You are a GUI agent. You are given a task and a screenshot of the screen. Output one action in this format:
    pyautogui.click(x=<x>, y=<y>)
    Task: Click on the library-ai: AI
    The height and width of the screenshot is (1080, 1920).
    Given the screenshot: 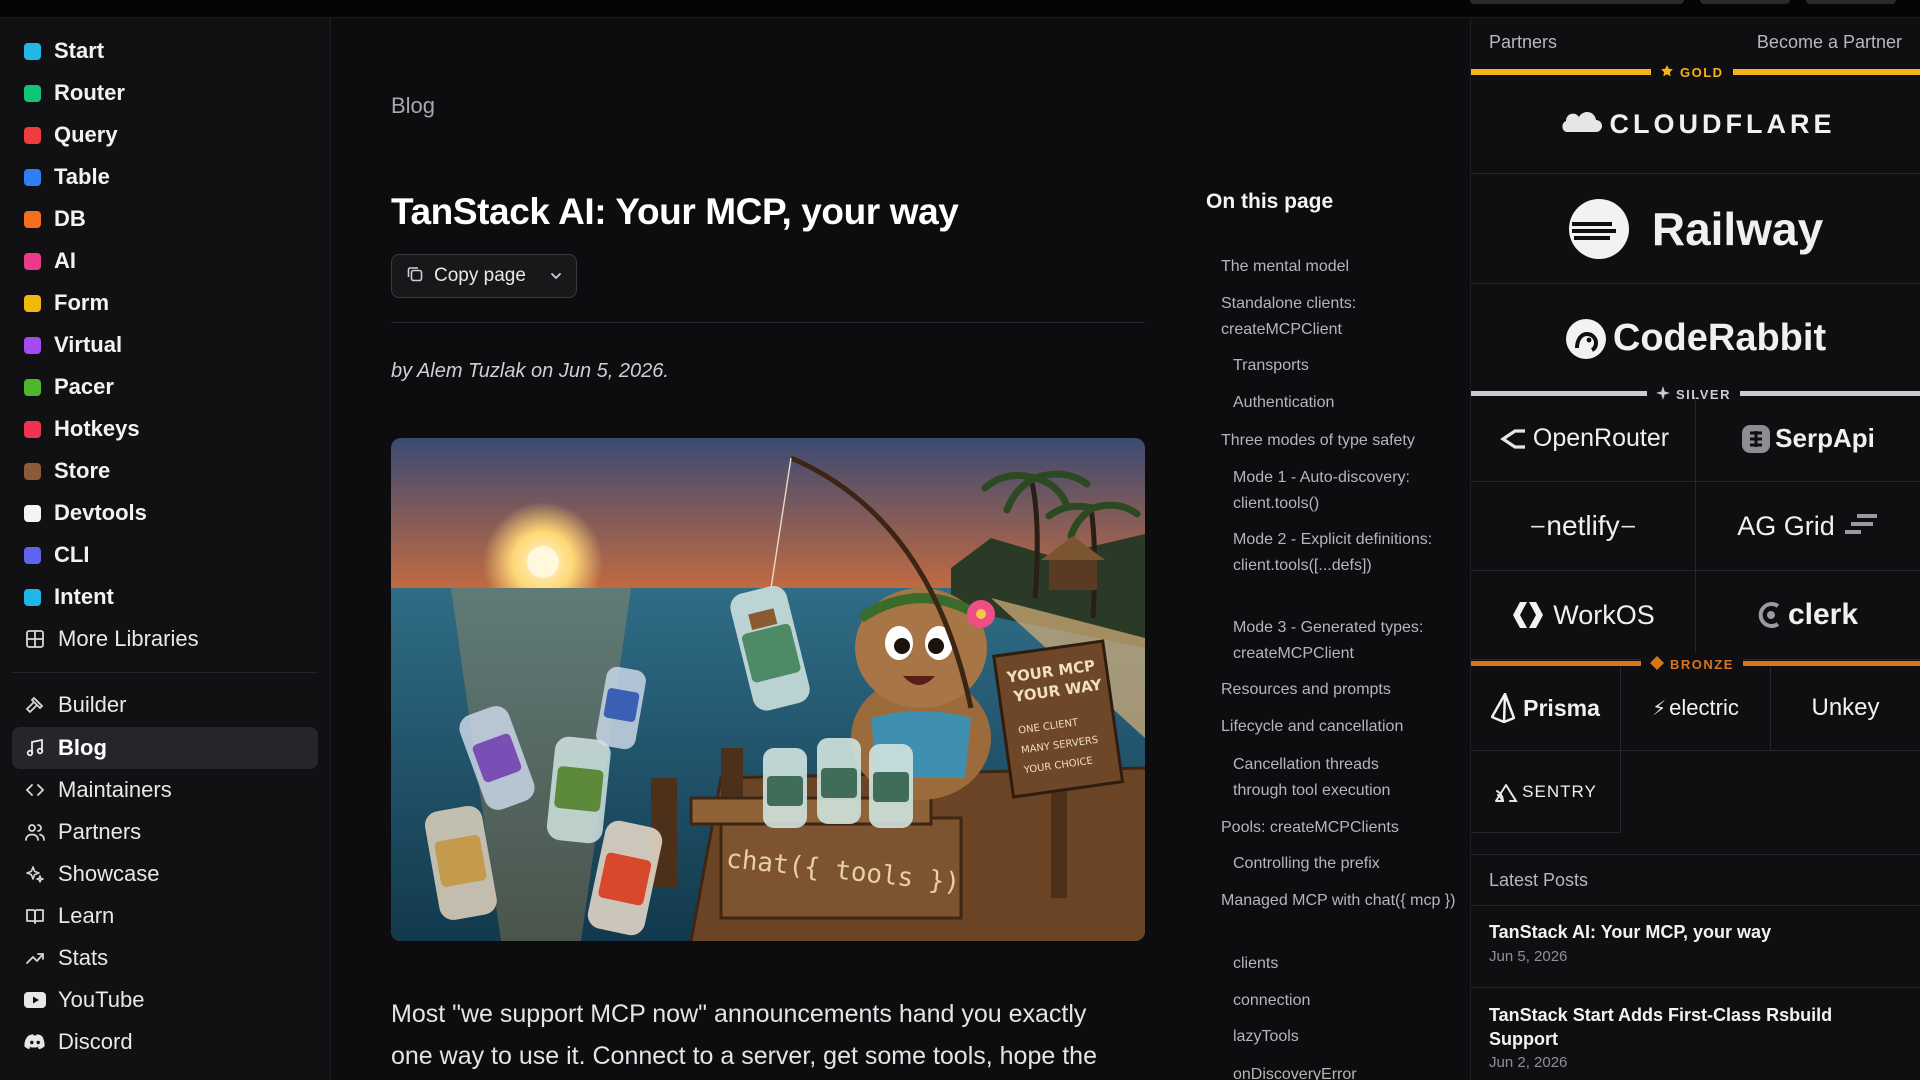 What is the action you would take?
    pyautogui.click(x=50, y=261)
    